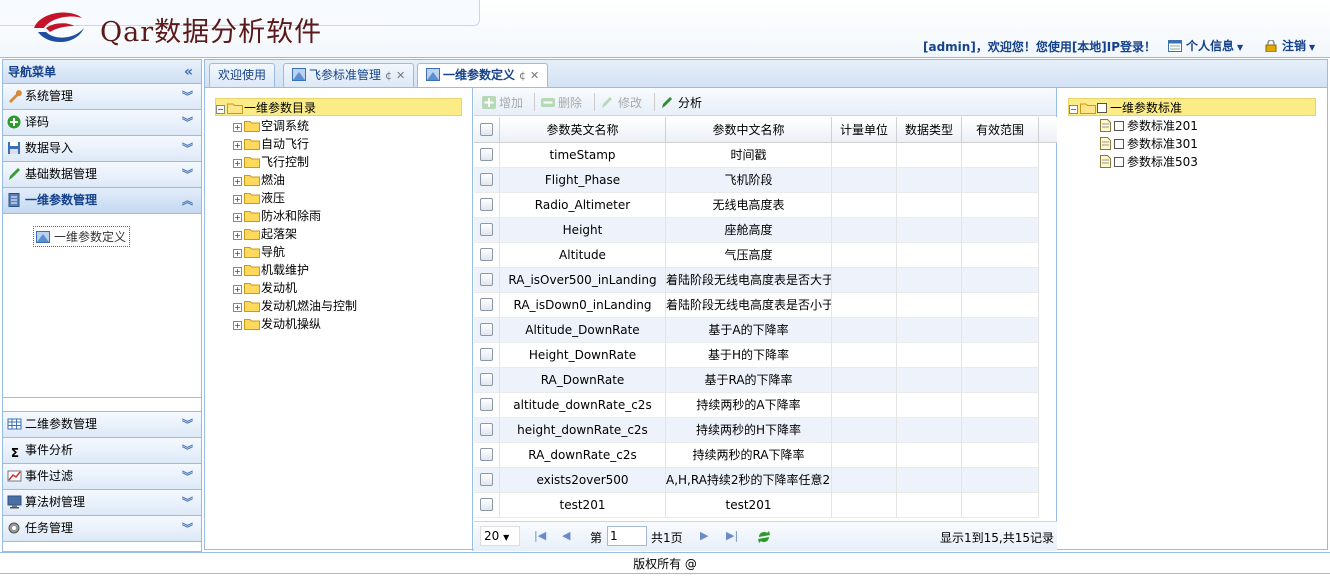 The image size is (1330, 579). Describe the element at coordinates (621, 102) in the screenshot. I see `edit-button: 修改` at that location.